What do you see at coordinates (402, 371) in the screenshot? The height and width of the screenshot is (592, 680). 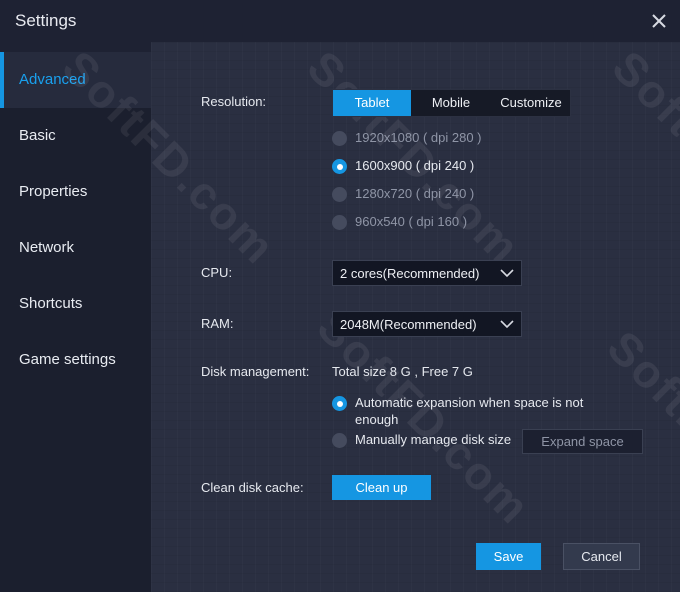 I see `disk-size-summary: Total size 8 G , Free 7 G` at bounding box center [402, 371].